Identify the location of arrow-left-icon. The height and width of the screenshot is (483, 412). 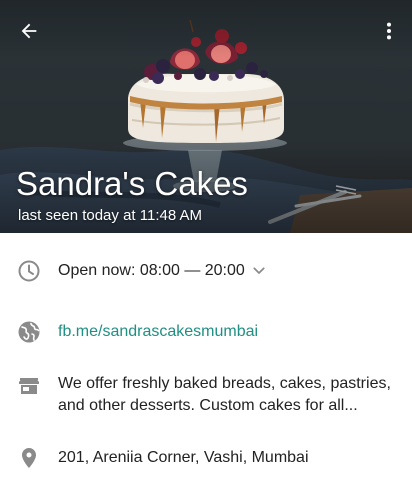
(29, 31).